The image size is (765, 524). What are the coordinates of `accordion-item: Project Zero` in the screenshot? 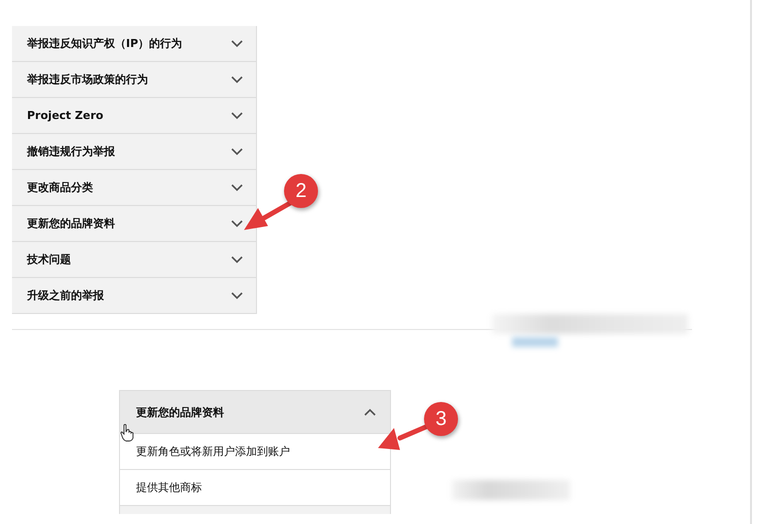 It's located at (134, 116).